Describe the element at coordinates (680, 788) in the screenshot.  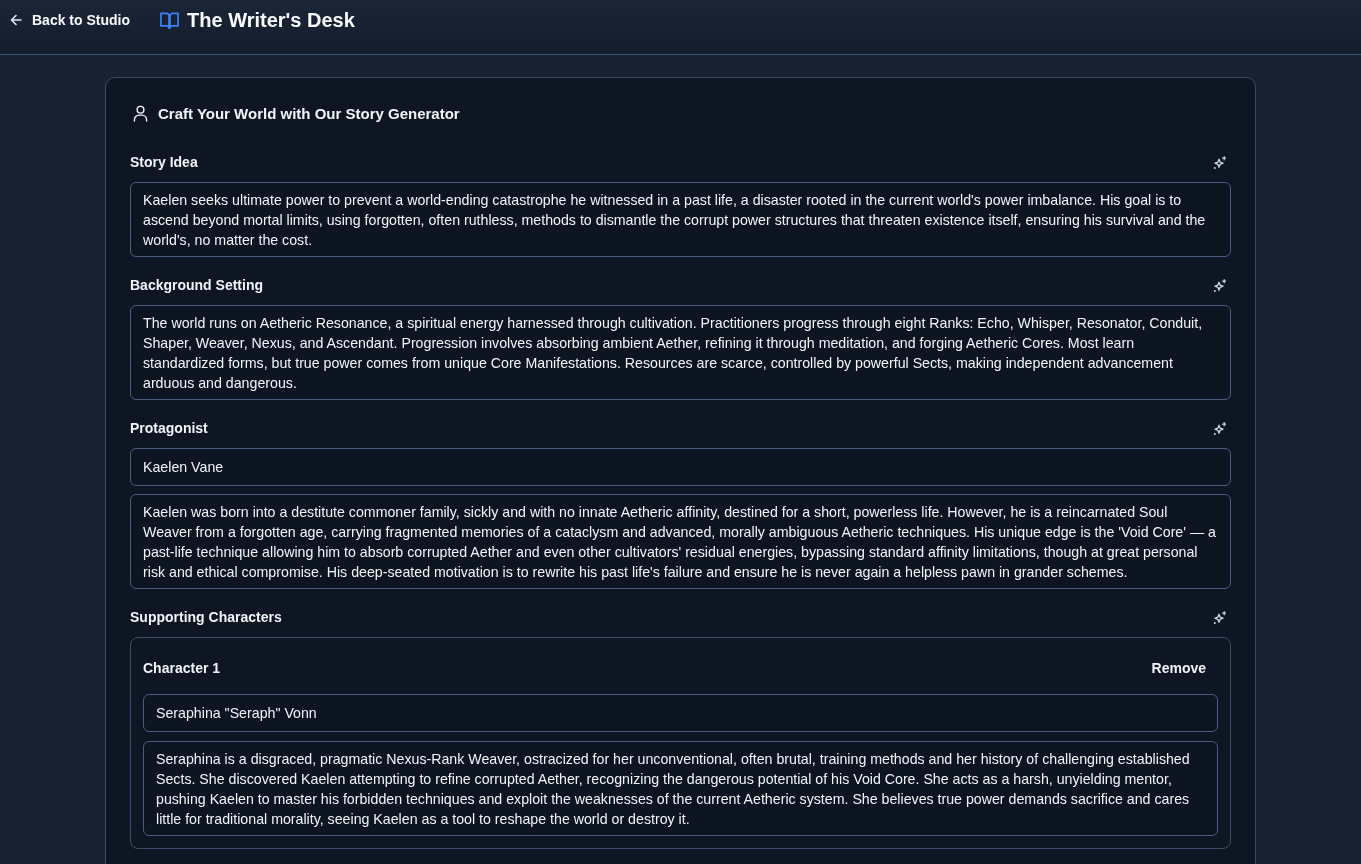
I see `description-field: Seraphina is a disgraced, pragmatic Nexus-Rank Weaver, ostracized for her unconventional, often brutal, training methods and her history of challenging established Sects. She discovered Kaelen attempting to refine corrupted Aether, recognizing the dangerous potential of his Void Core. She acts as a harsh, unyielding mentor, pushing Kaelen to master his forbidden techniques and exploit the weaknesses of the current Aetheric system. She believes true power demands sacrifice and cares little for traditional morality, seeing Kaelen as a tool to reshape the world or destroy it.` at that location.